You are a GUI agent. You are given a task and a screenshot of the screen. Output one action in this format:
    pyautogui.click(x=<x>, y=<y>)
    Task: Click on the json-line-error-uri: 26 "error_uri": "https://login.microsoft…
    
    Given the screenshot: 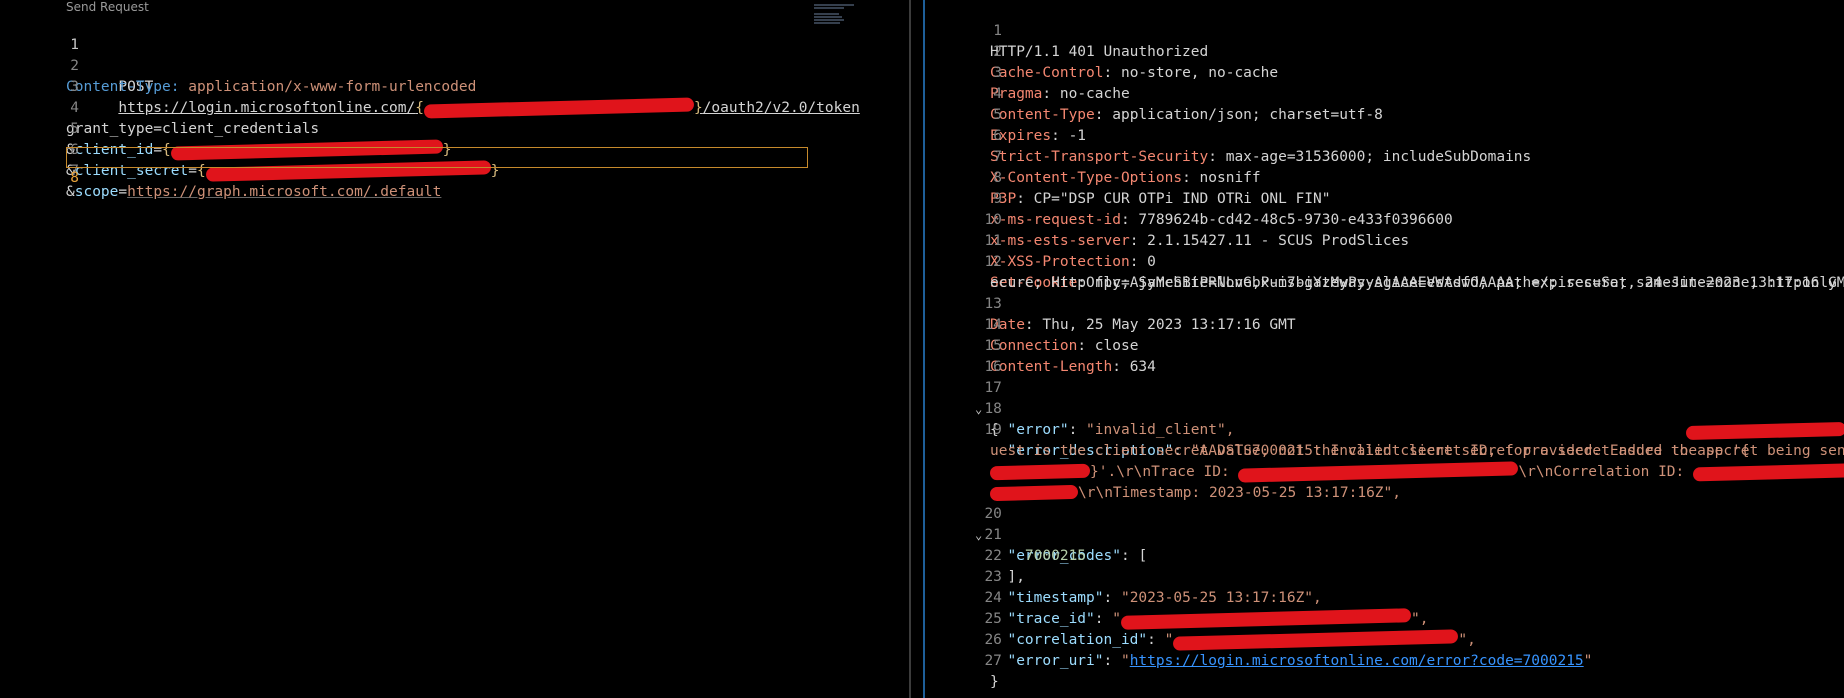 What is the action you would take?
    pyautogui.click(x=1384, y=639)
    